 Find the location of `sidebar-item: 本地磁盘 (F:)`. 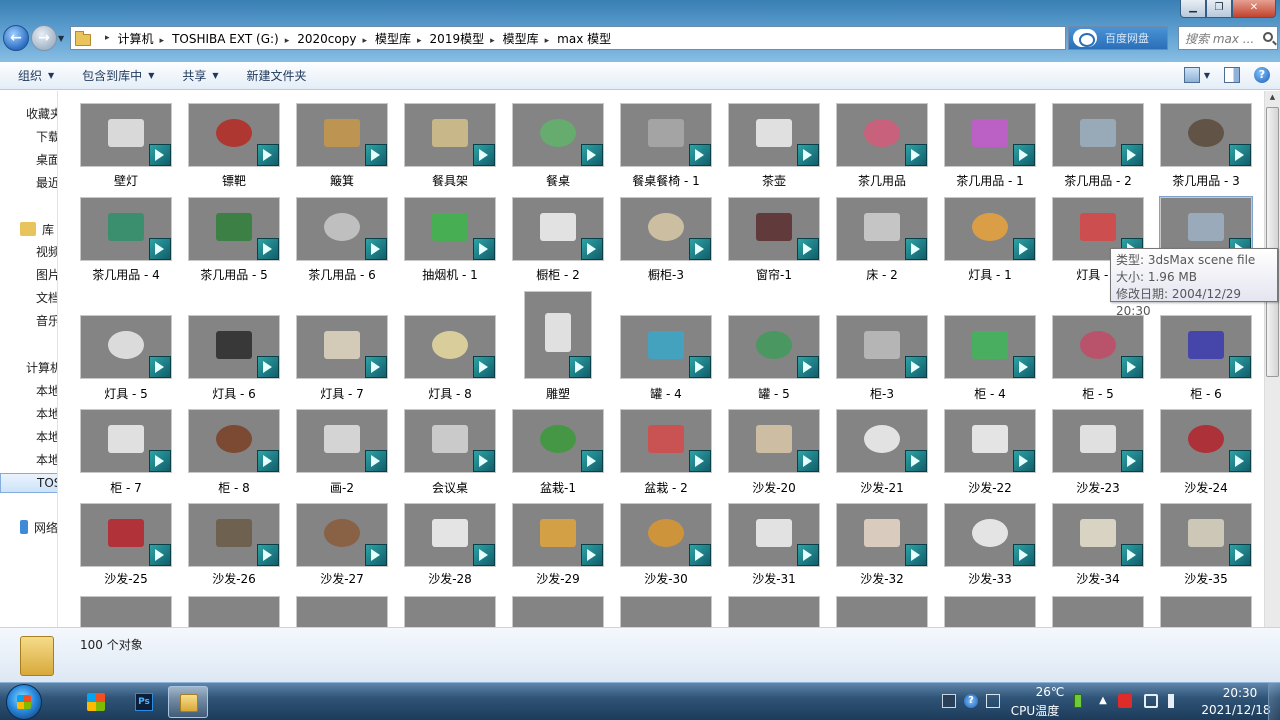

sidebar-item: 本地磁盘 (F:) is located at coordinates (28, 459).